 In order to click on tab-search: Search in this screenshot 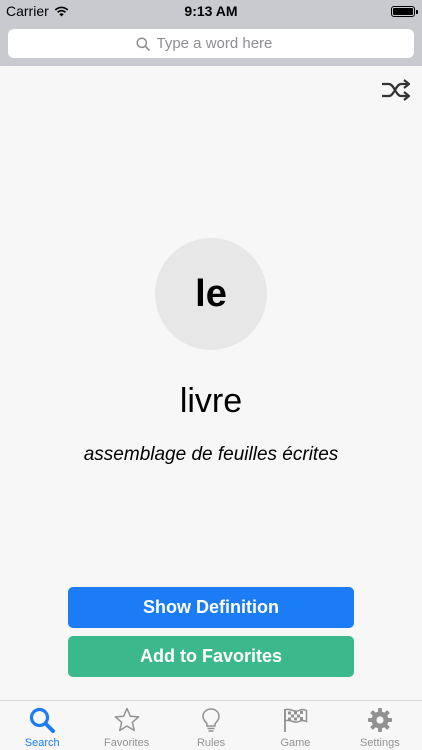, I will do `click(42, 725)`.